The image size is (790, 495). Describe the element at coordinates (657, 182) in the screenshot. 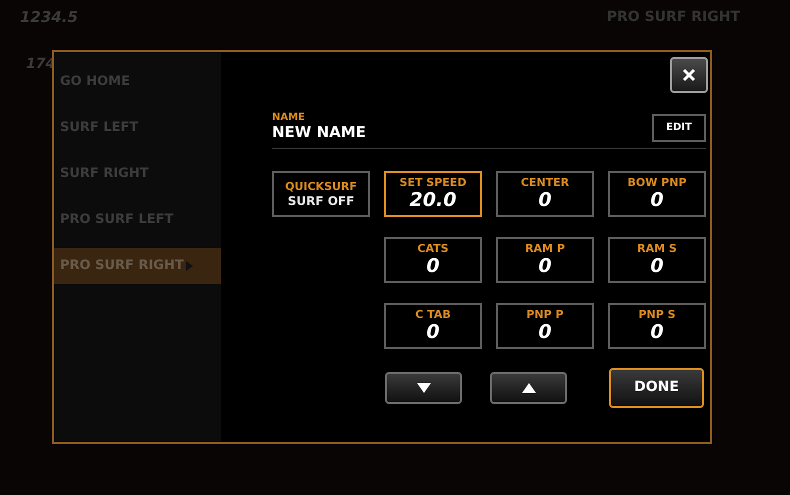

I see `tile-label: BOW PNP` at that location.